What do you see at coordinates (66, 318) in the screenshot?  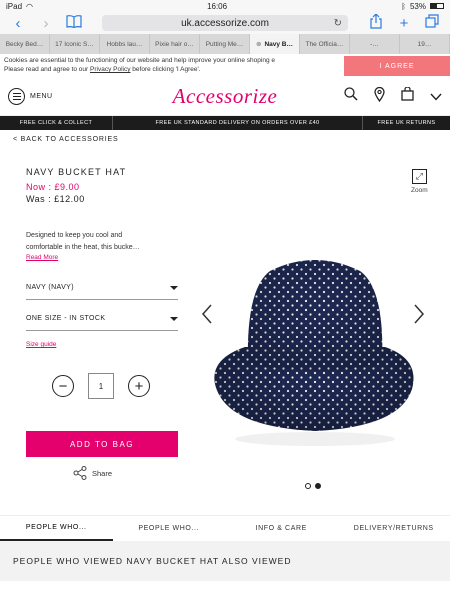 I see `size-select-value: ONE SIZE - IN STOCK` at bounding box center [66, 318].